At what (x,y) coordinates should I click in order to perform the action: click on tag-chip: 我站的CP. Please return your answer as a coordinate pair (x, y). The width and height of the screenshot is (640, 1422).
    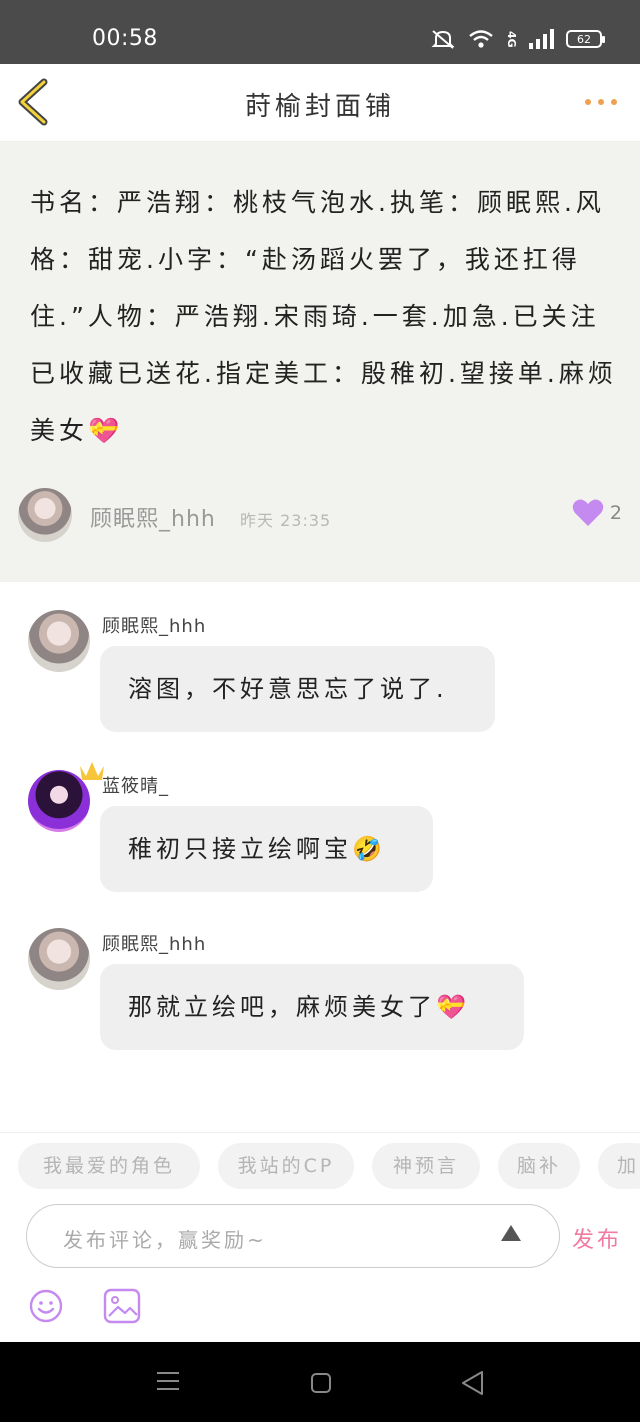
    Looking at the image, I should click on (286, 1166).